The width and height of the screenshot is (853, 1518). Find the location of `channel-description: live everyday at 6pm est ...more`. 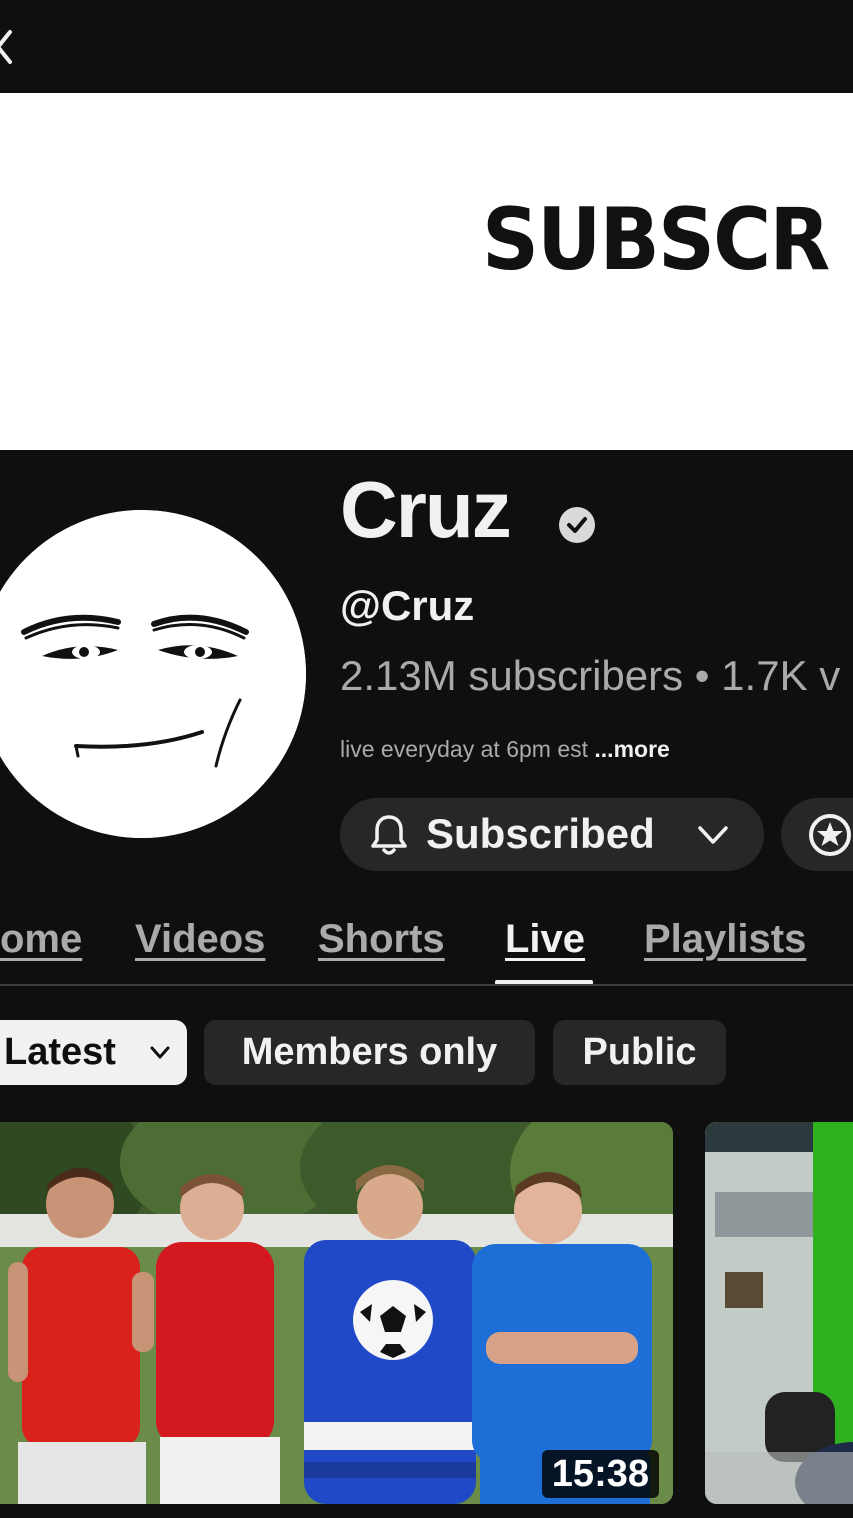

channel-description: live everyday at 6pm est ...more is located at coordinates (505, 749).